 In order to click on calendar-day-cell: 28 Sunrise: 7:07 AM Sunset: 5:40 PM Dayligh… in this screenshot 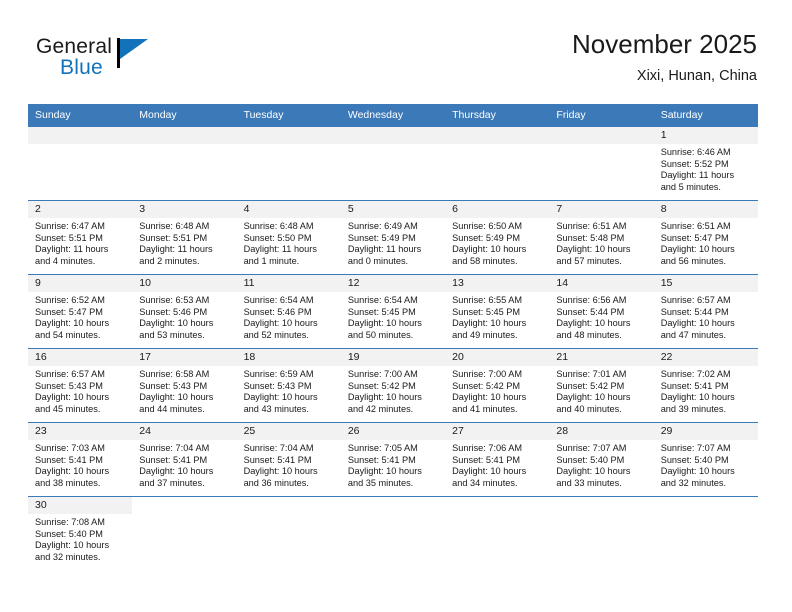, I will do `click(601, 459)`.